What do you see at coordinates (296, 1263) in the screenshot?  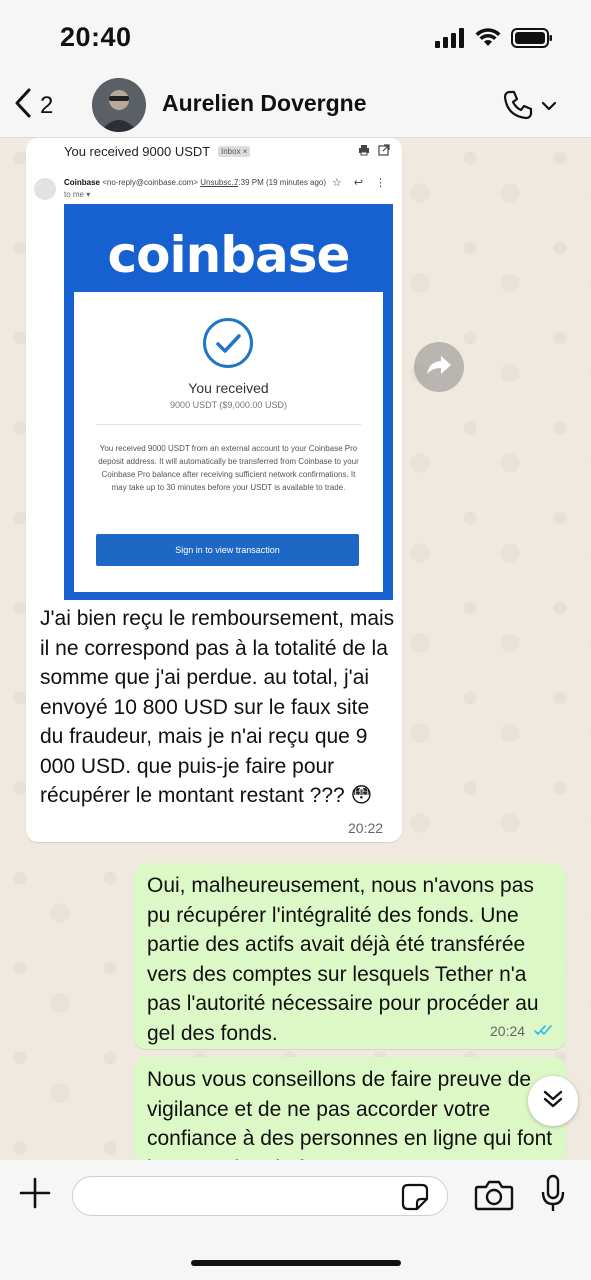 I see `home-indicator` at bounding box center [296, 1263].